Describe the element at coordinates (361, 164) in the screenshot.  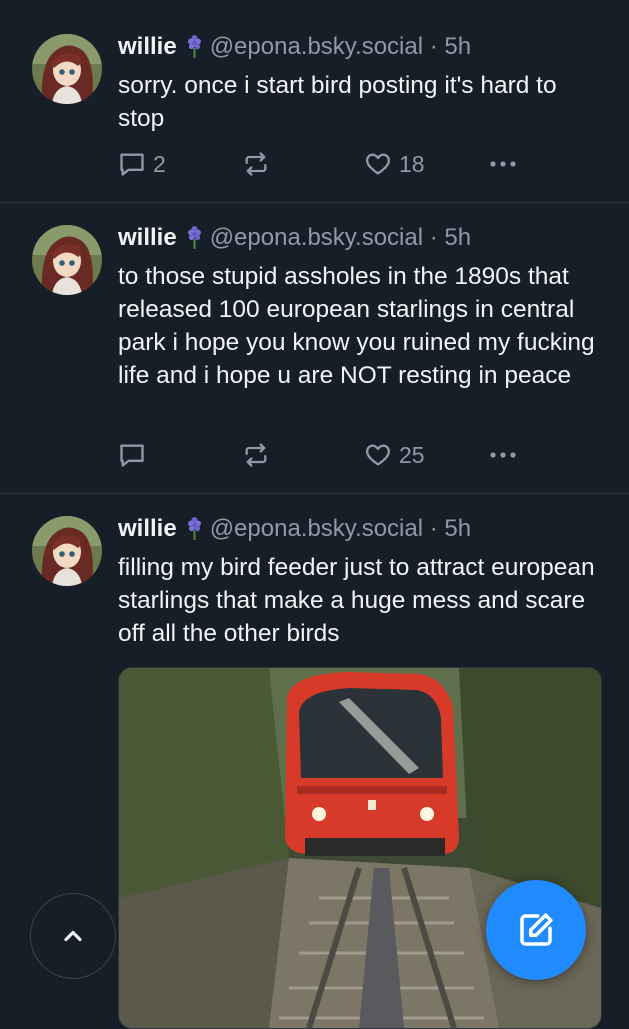
I see `post-actions: 2 18` at that location.